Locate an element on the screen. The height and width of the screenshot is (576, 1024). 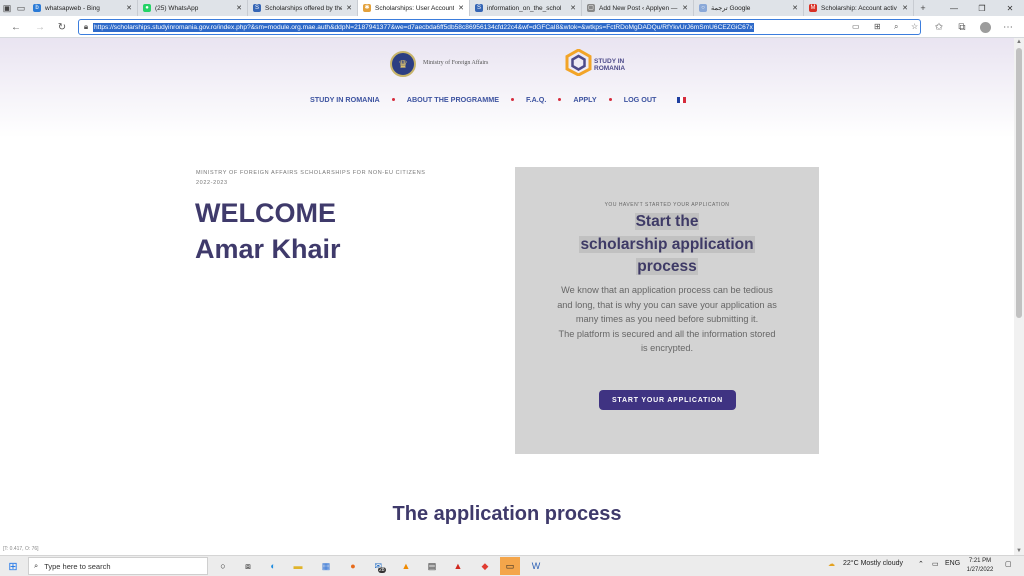
study-in-romania-logo-icon is located at coordinates (578, 62).